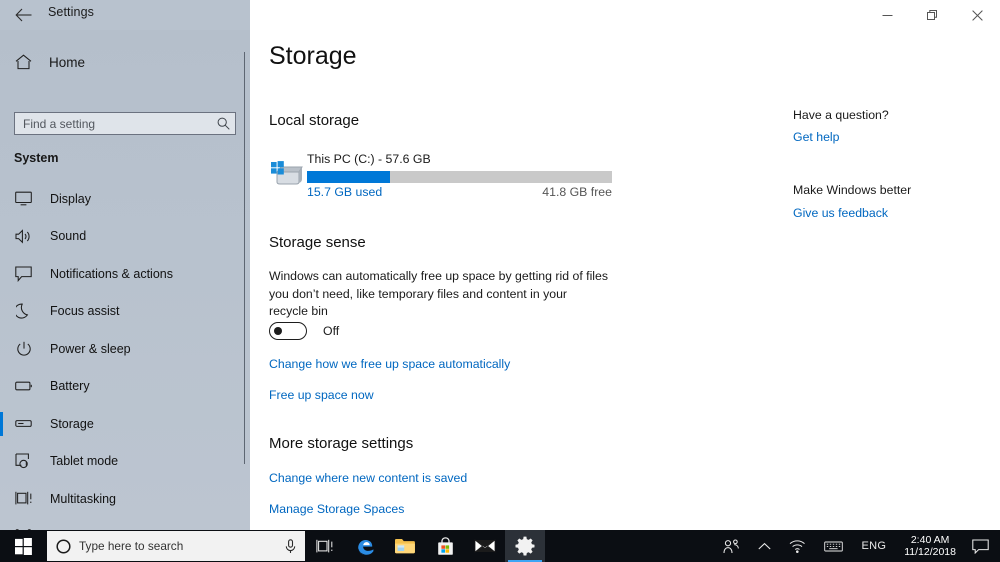 The height and width of the screenshot is (562, 1000). What do you see at coordinates (341, 443) in the screenshot?
I see `more-storage-settings-heading: More storage settings` at bounding box center [341, 443].